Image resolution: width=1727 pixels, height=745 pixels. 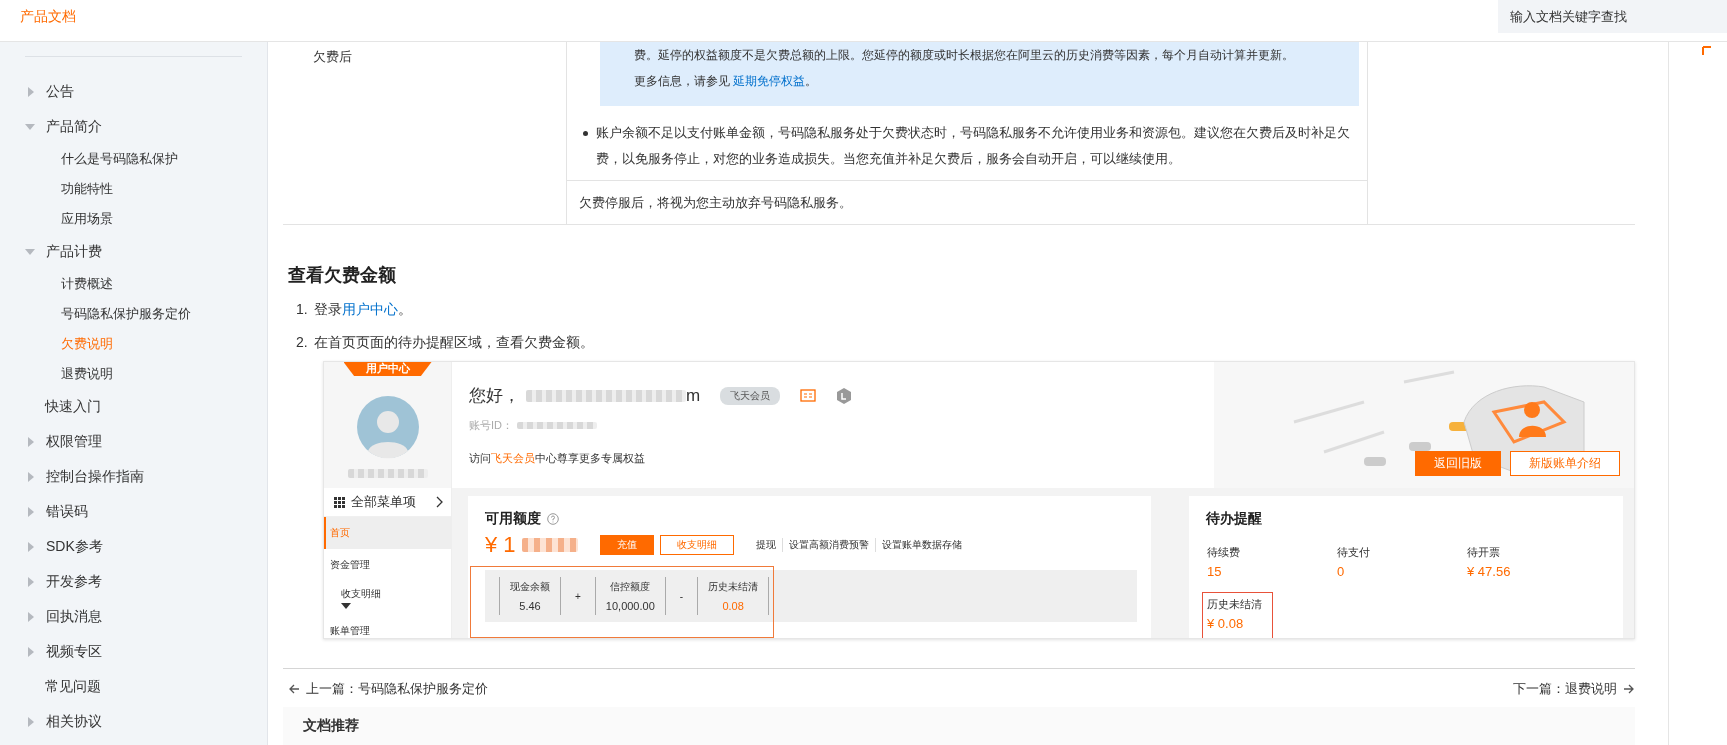 What do you see at coordinates (87, 189) in the screenshot?
I see `sidebar-item: 功能特性` at bounding box center [87, 189].